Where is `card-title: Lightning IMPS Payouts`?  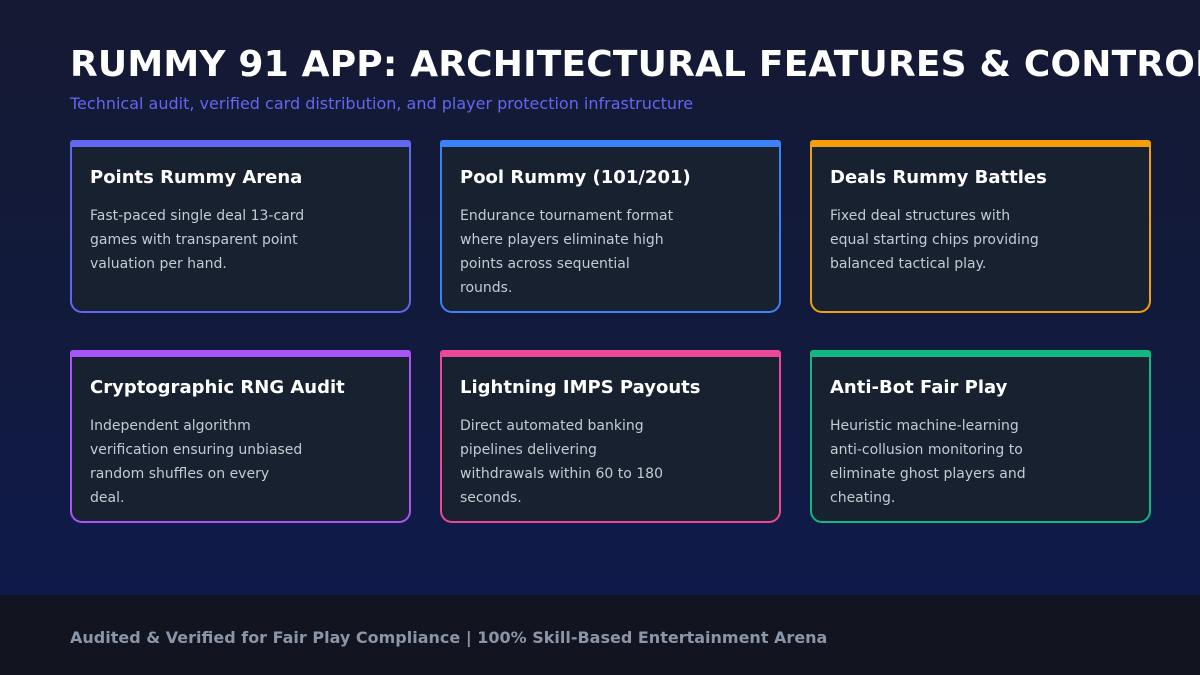
card-title: Lightning IMPS Payouts is located at coordinates (580, 387).